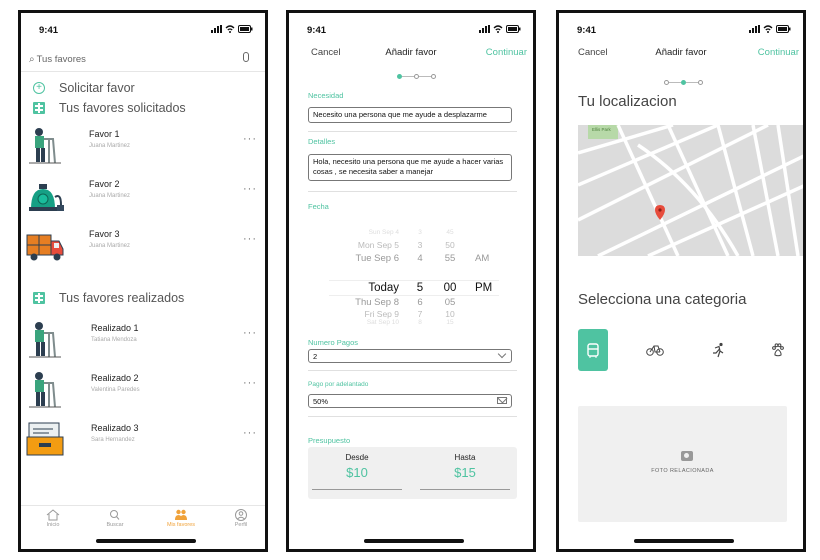 The height and width of the screenshot is (560, 820). Describe the element at coordinates (104, 134) in the screenshot. I see `favor-title: Favor 1` at that location.